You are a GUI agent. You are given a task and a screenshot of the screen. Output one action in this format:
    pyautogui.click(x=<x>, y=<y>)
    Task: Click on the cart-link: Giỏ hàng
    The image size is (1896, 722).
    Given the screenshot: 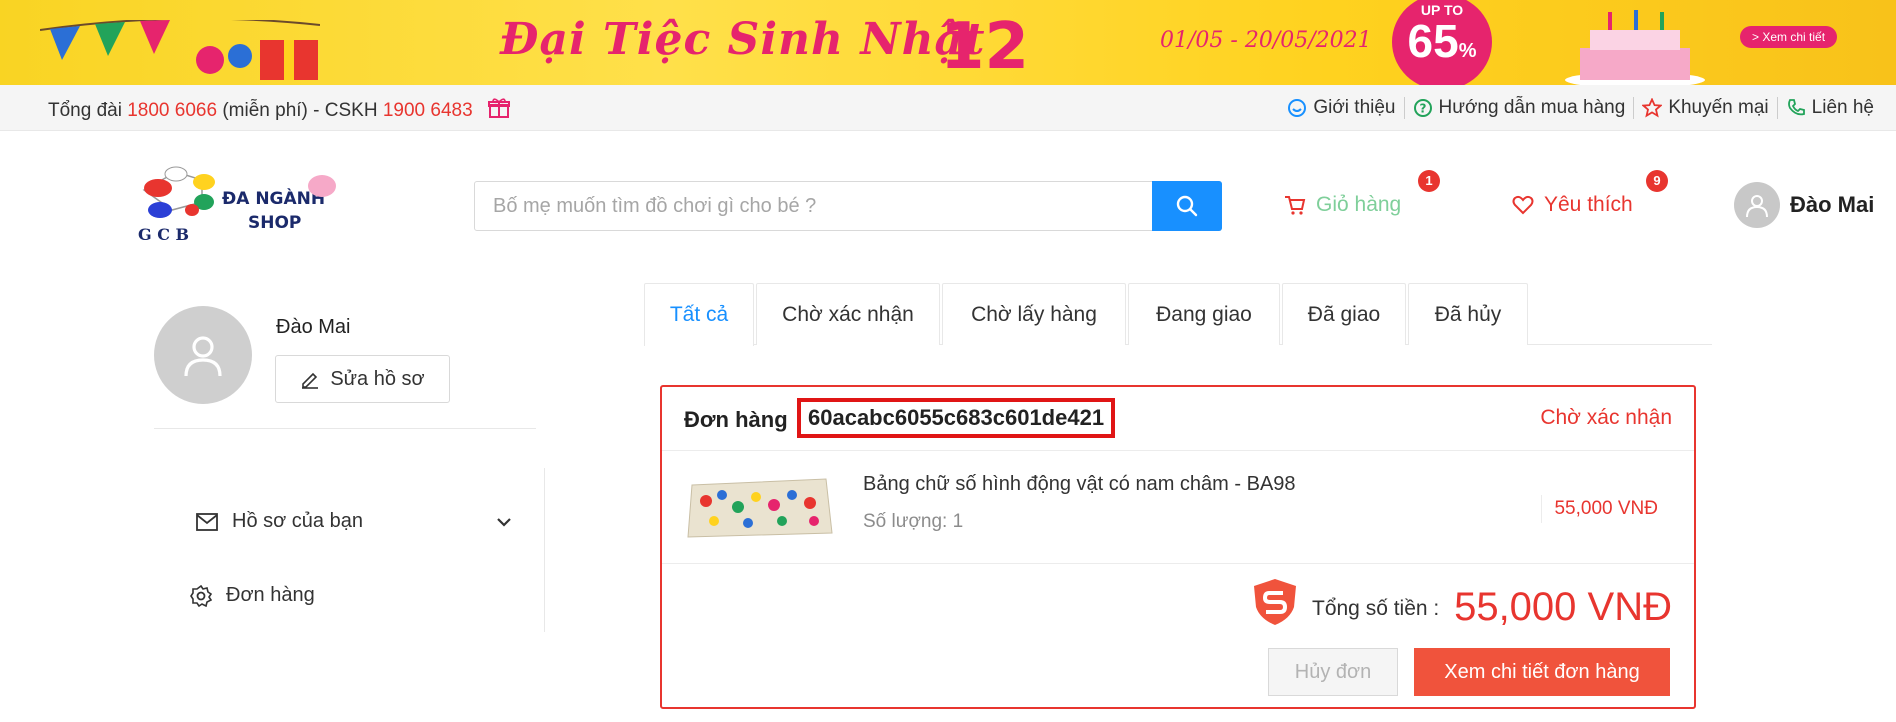 What is the action you would take?
    pyautogui.click(x=1342, y=205)
    